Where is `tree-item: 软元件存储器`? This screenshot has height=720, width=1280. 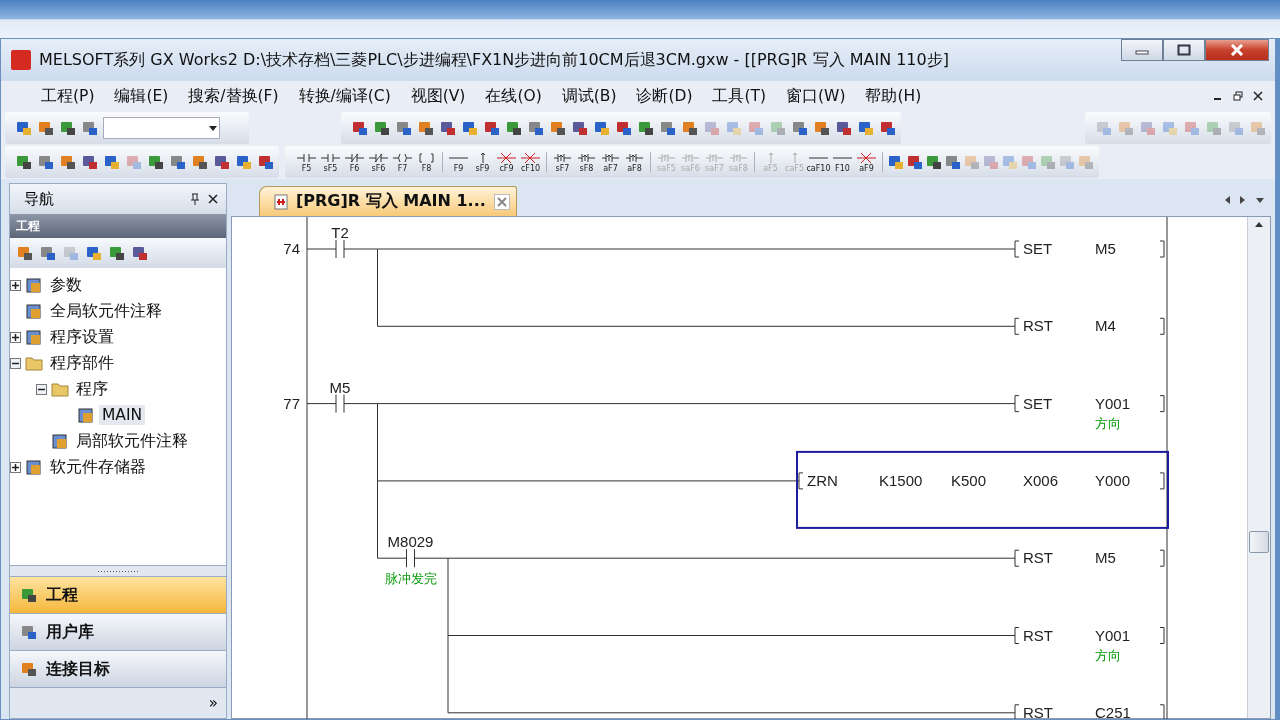
tree-item: 软元件存储器 is located at coordinates (98, 467).